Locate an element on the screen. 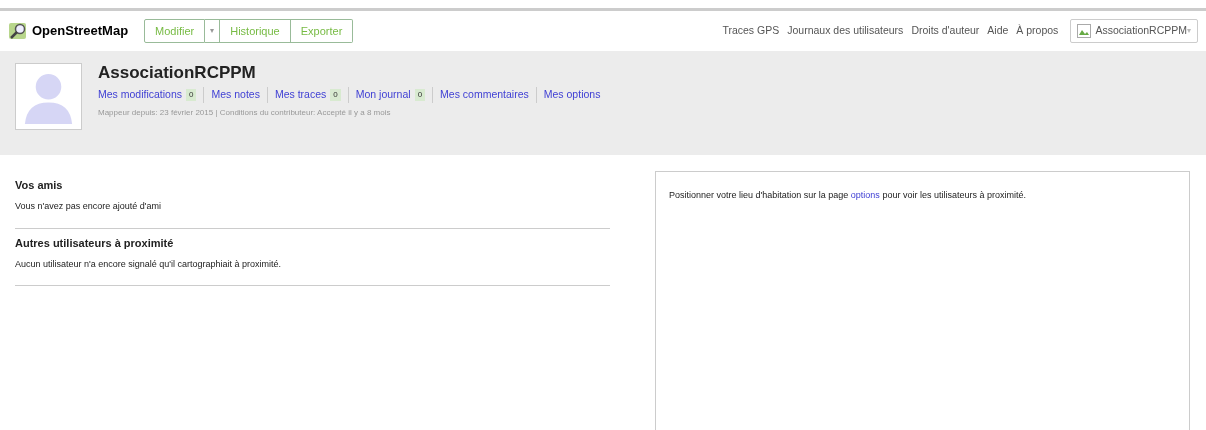 The image size is (1206, 430). section-text: Aucun utilisateur n'a encore signalé qu'il cartographiait à proximité. is located at coordinates (149, 264).